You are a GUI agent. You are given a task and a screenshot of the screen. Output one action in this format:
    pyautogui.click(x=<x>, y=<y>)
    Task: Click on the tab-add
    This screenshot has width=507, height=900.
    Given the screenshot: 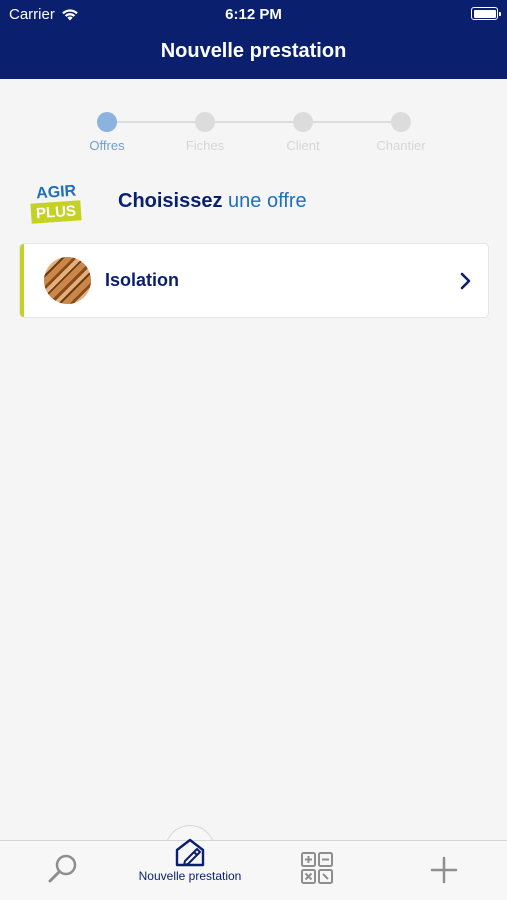 What is the action you would take?
    pyautogui.click(x=444, y=870)
    